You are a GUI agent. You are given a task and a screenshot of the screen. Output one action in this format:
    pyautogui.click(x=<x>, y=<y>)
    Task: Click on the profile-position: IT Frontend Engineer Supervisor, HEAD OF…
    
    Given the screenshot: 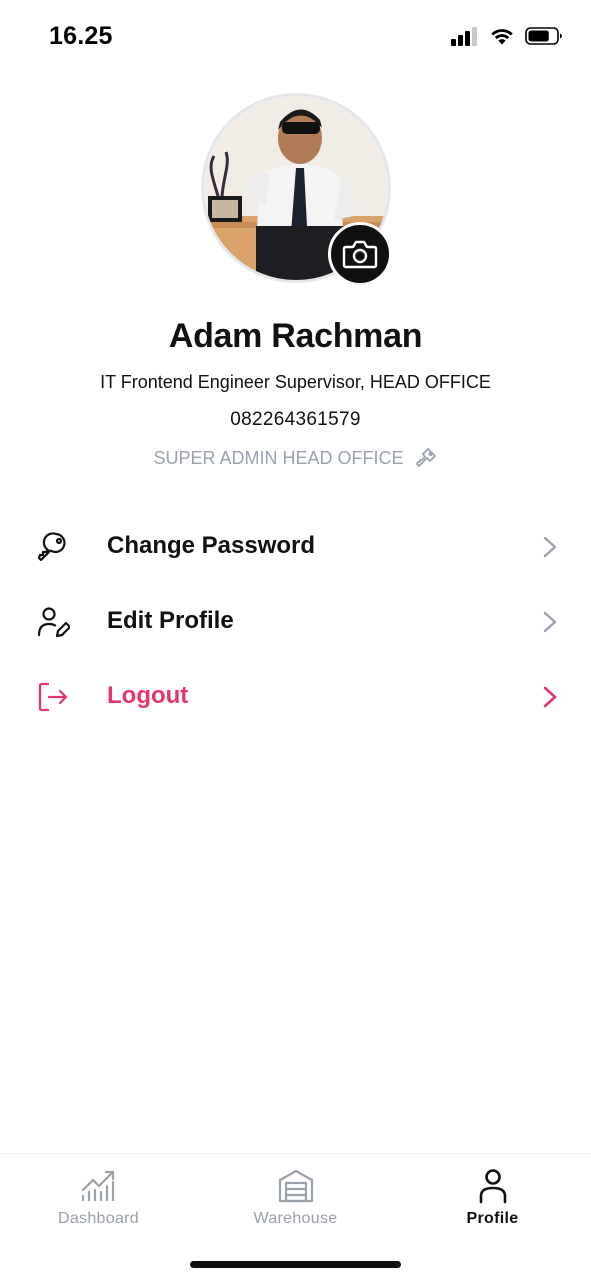 What is the action you would take?
    pyautogui.click(x=295, y=382)
    